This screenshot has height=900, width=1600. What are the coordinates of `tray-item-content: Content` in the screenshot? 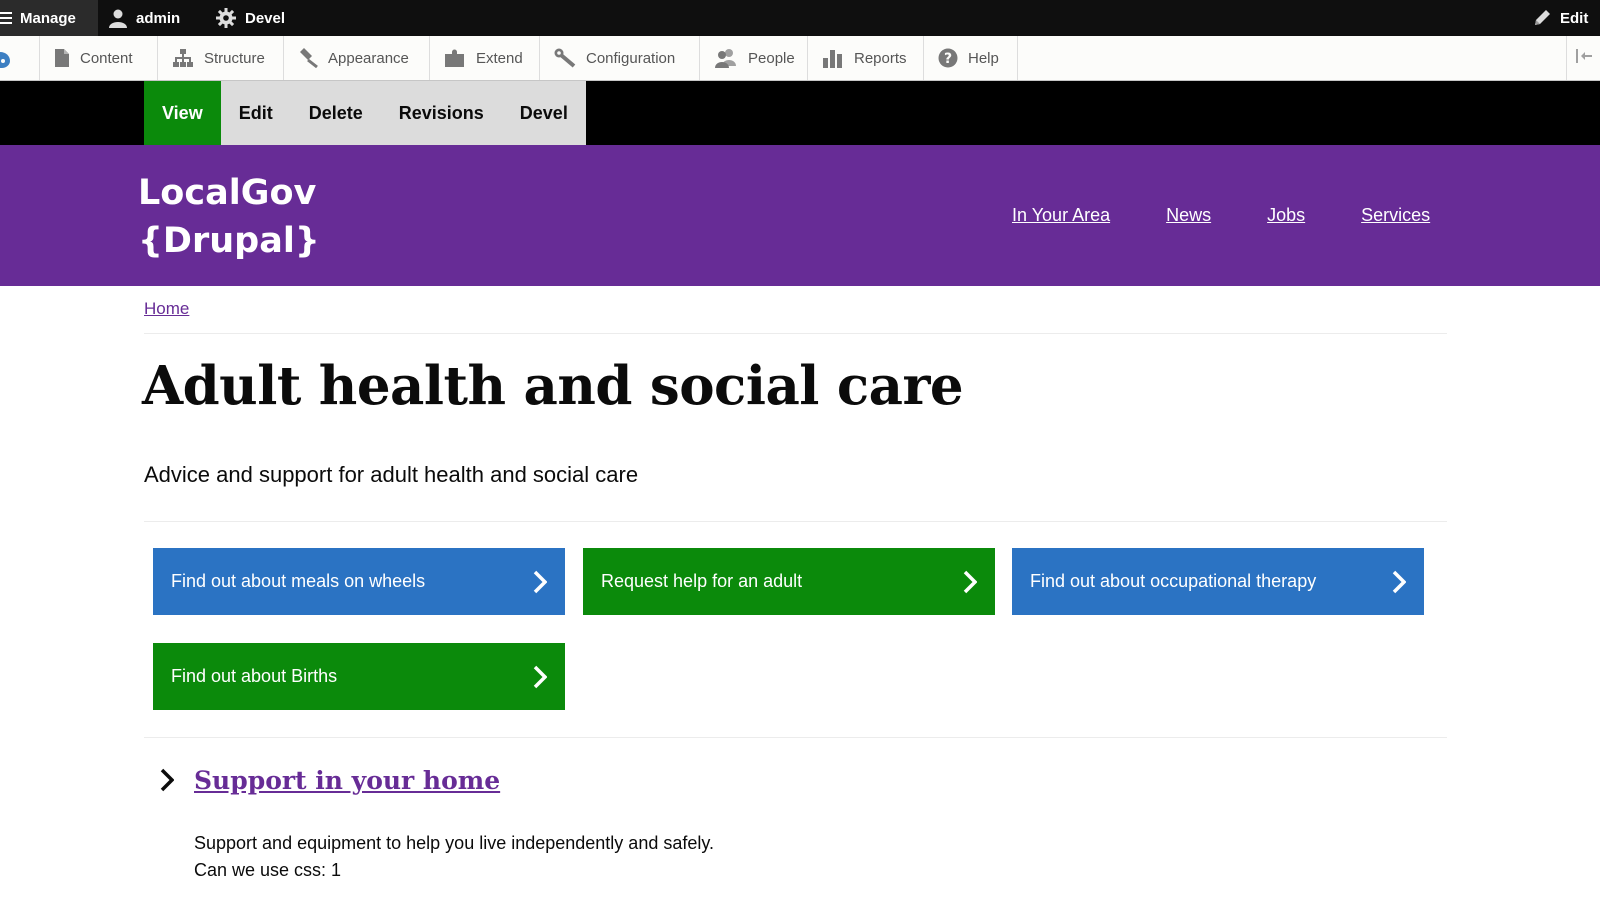 It's located at (99, 58).